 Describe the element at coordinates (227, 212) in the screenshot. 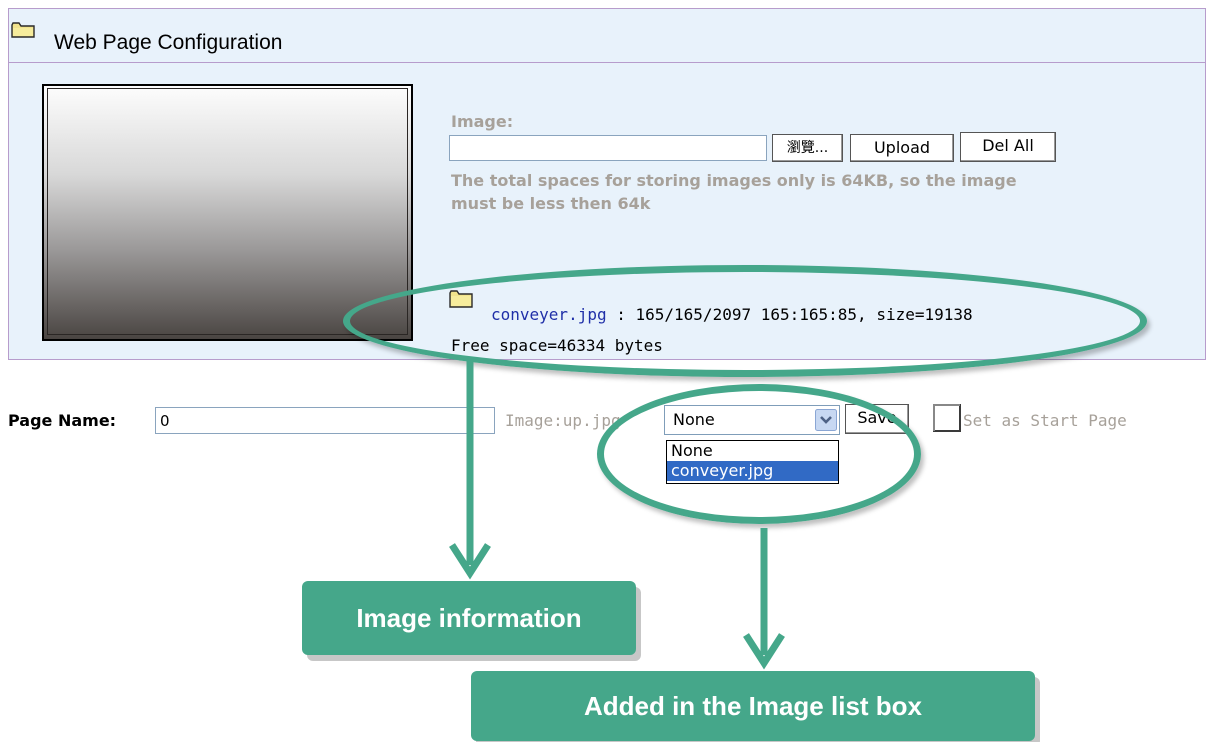

I see `image-preview` at that location.